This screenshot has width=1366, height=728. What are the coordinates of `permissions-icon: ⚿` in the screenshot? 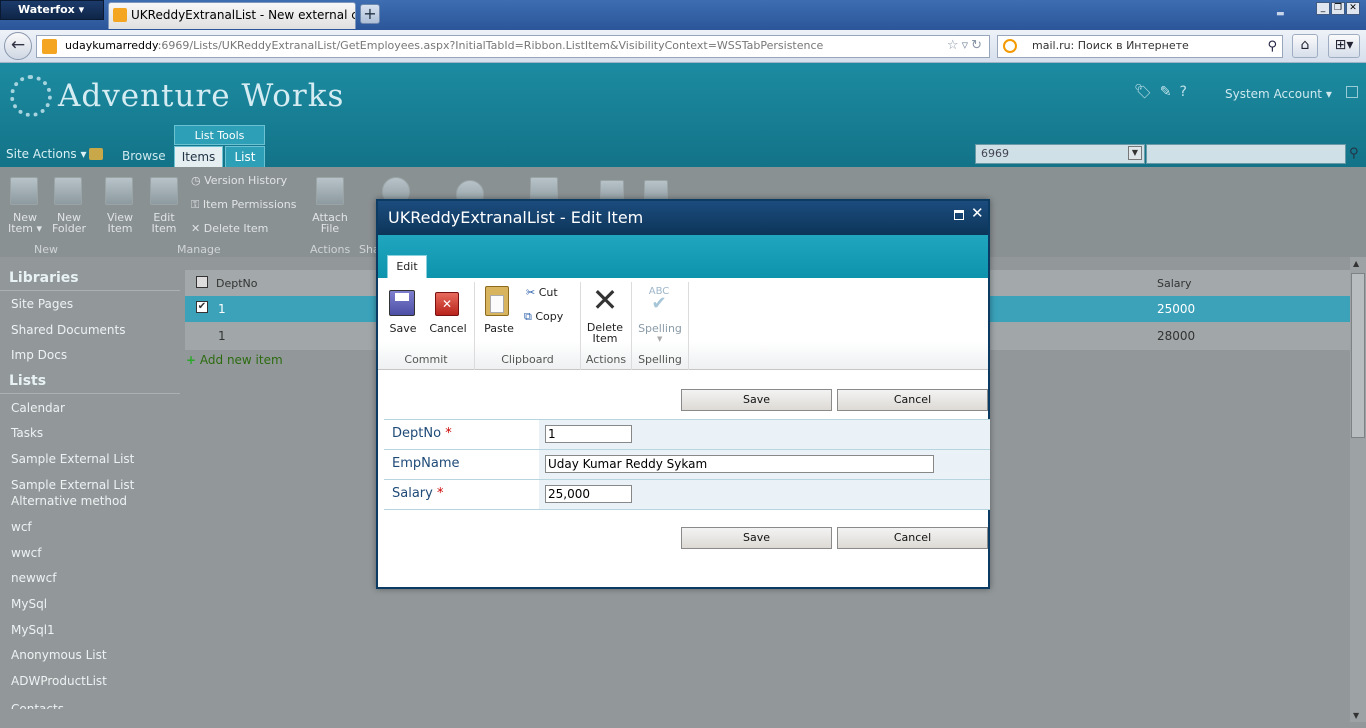 It's located at (197, 204).